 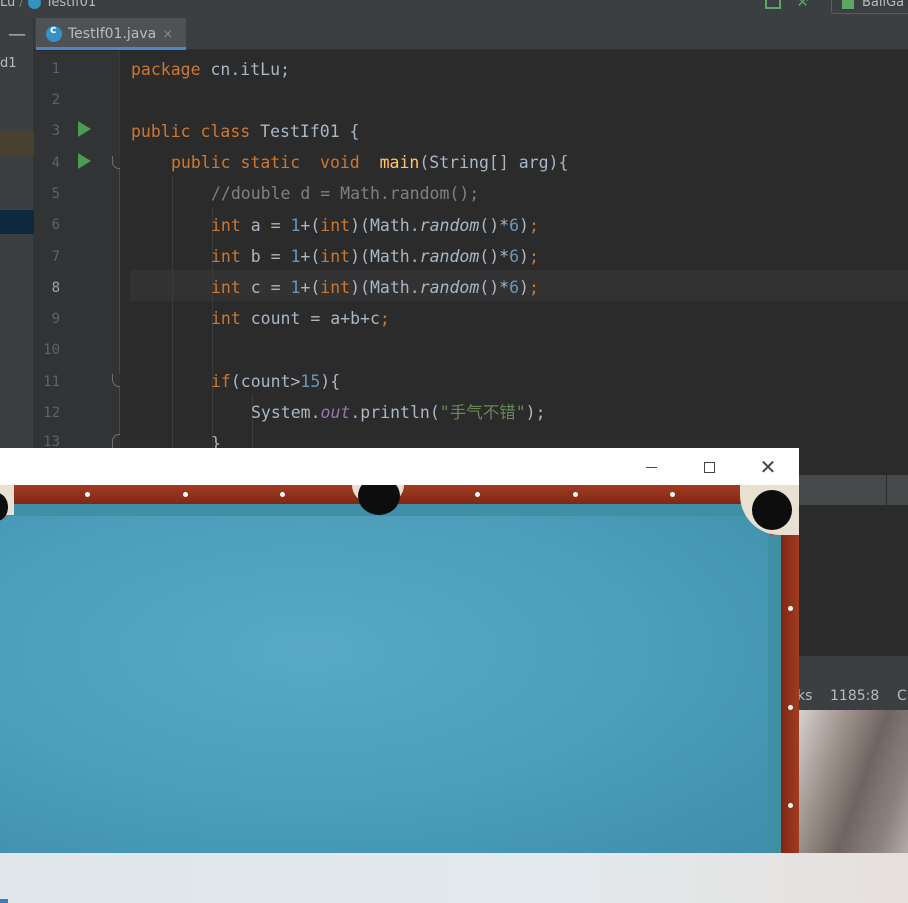 I want to click on code-line-13: }, so click(x=216, y=441).